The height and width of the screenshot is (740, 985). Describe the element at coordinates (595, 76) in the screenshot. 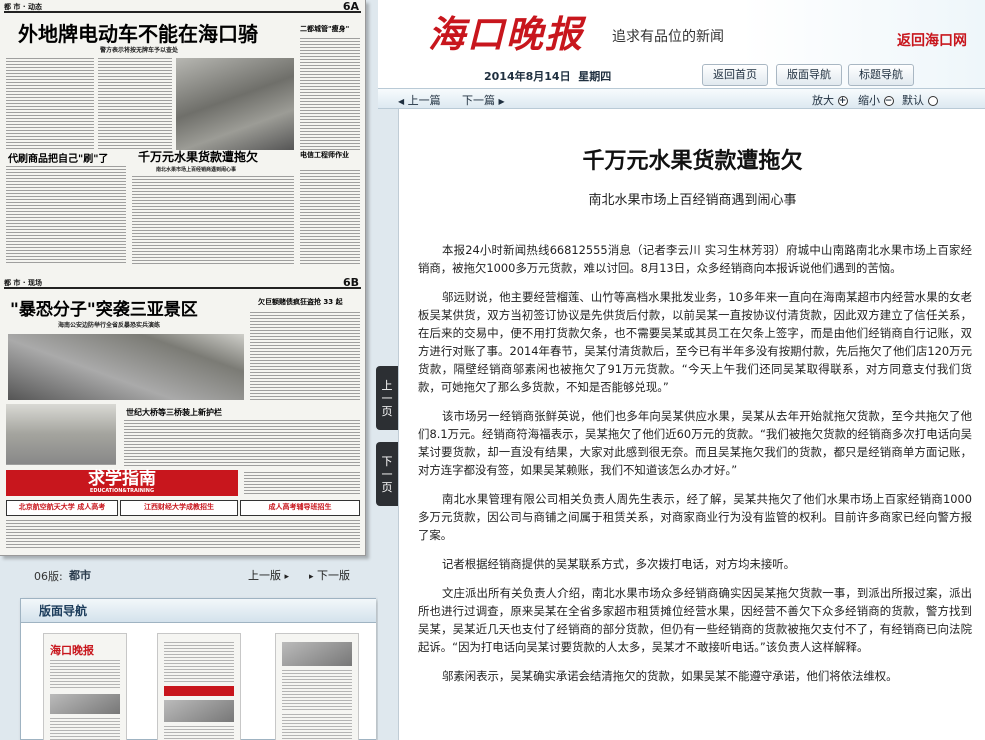

I see `issue-weekday: 星期四` at that location.